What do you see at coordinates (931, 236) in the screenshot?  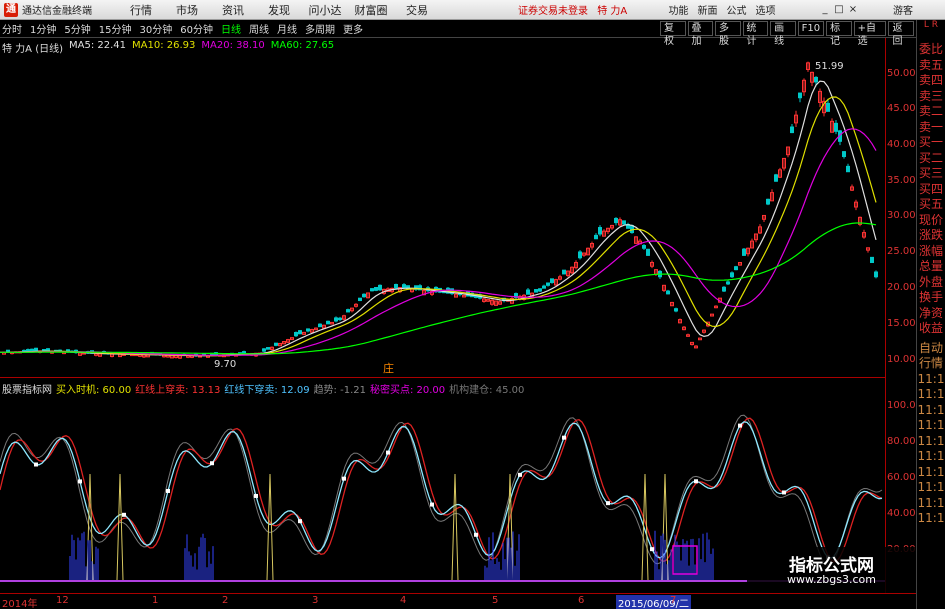 I see `sidebar-item: 涨跌` at bounding box center [931, 236].